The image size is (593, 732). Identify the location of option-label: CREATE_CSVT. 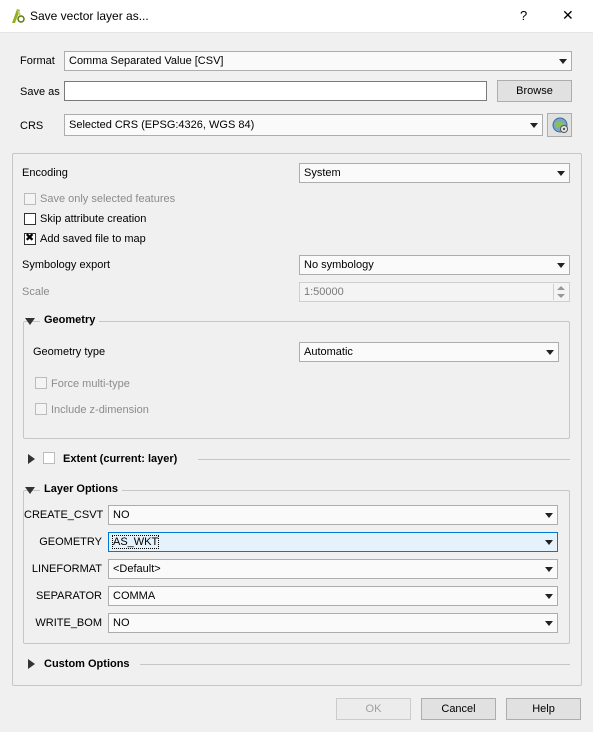
(64, 515).